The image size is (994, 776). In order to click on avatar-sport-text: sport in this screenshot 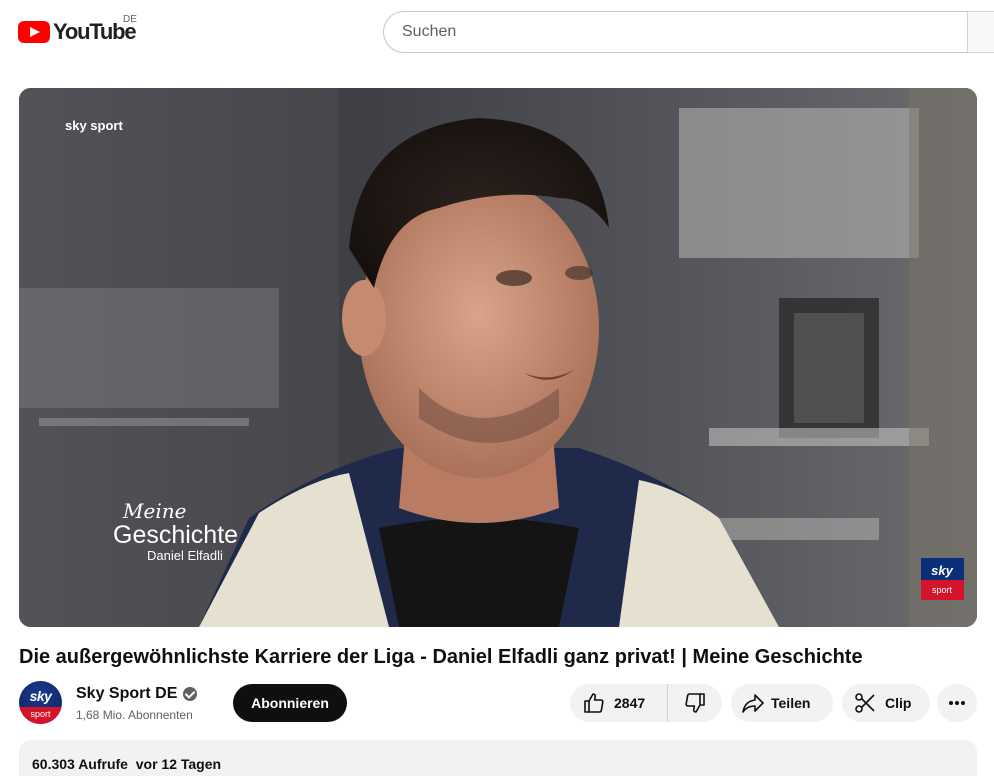, I will do `click(40, 715)`.